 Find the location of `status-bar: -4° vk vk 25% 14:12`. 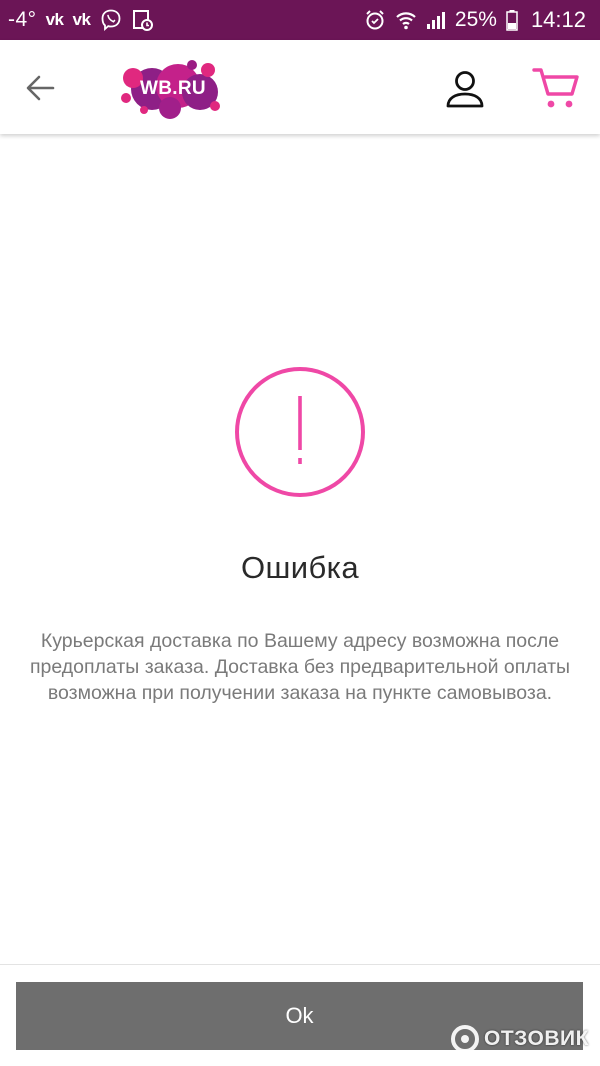

status-bar: -4° vk vk 25% 14:12 is located at coordinates (300, 20).